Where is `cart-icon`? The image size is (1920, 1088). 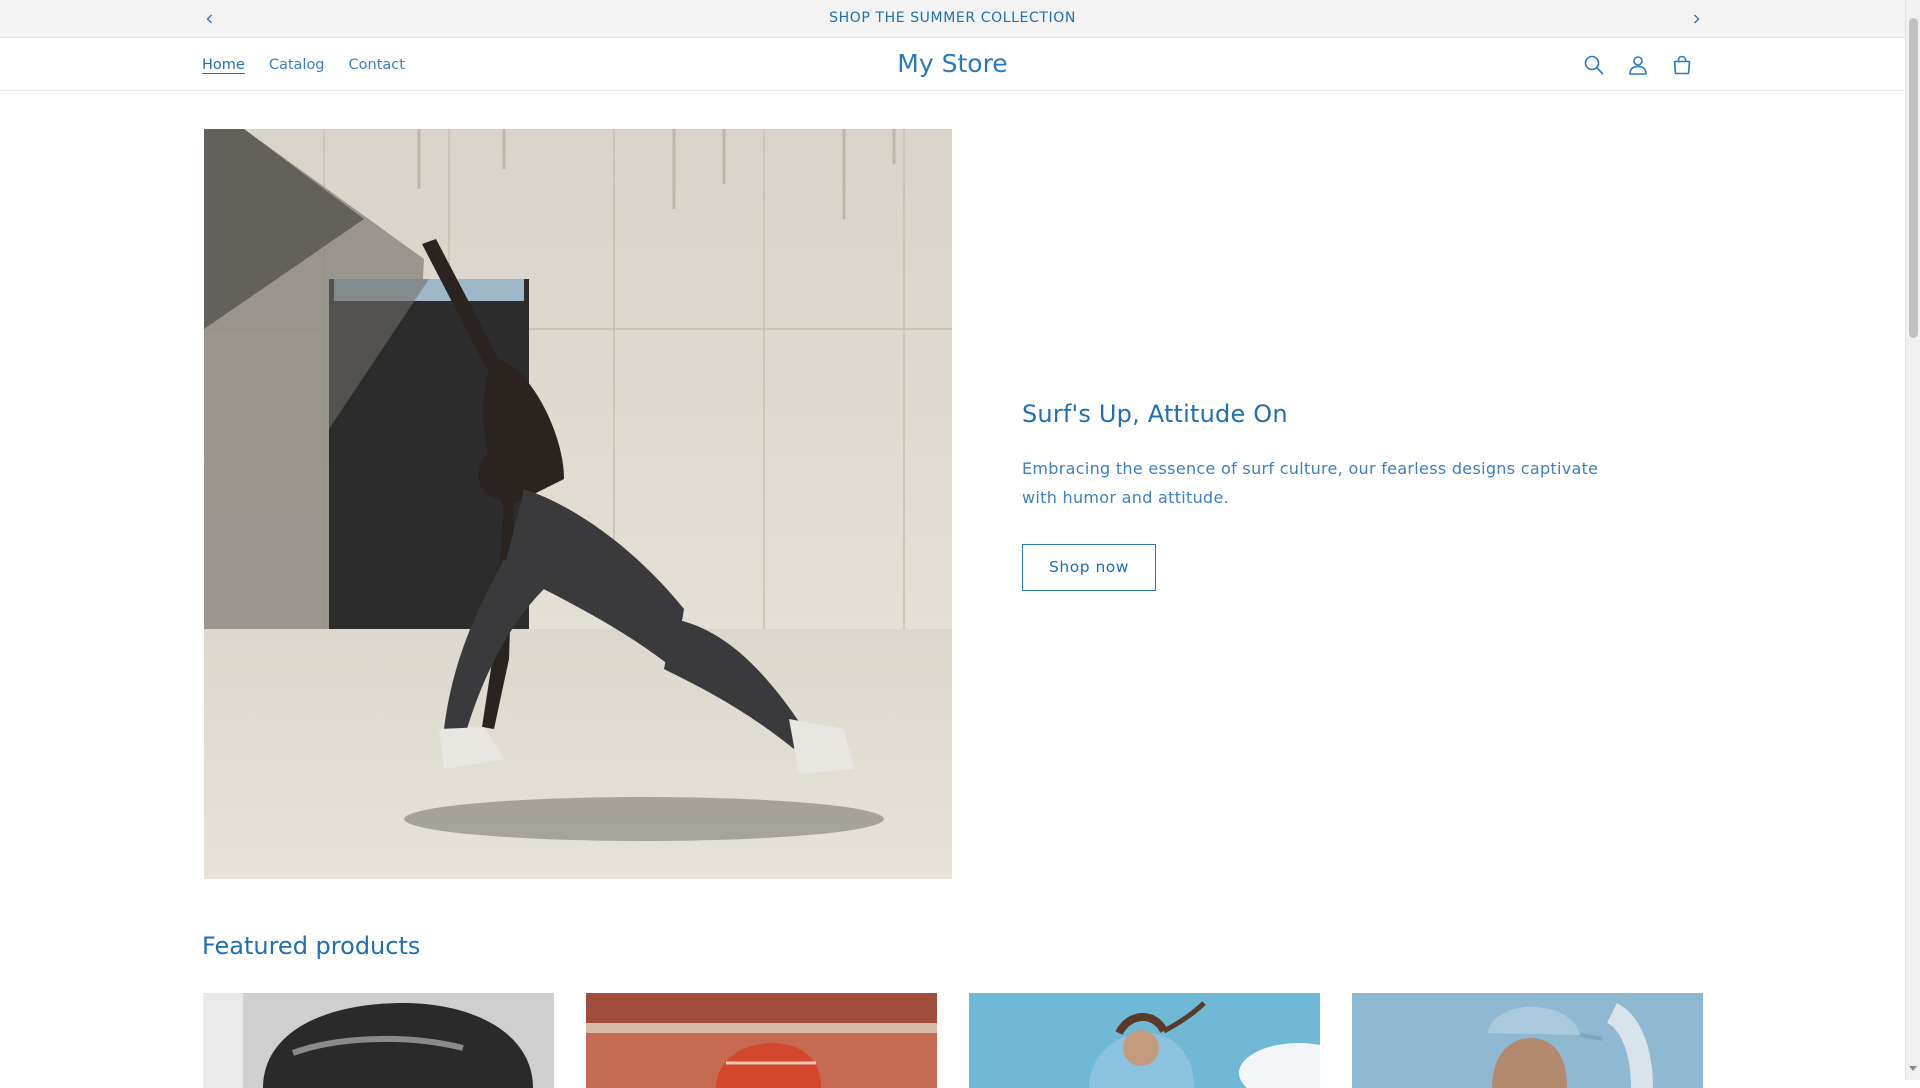
cart-icon is located at coordinates (1682, 64).